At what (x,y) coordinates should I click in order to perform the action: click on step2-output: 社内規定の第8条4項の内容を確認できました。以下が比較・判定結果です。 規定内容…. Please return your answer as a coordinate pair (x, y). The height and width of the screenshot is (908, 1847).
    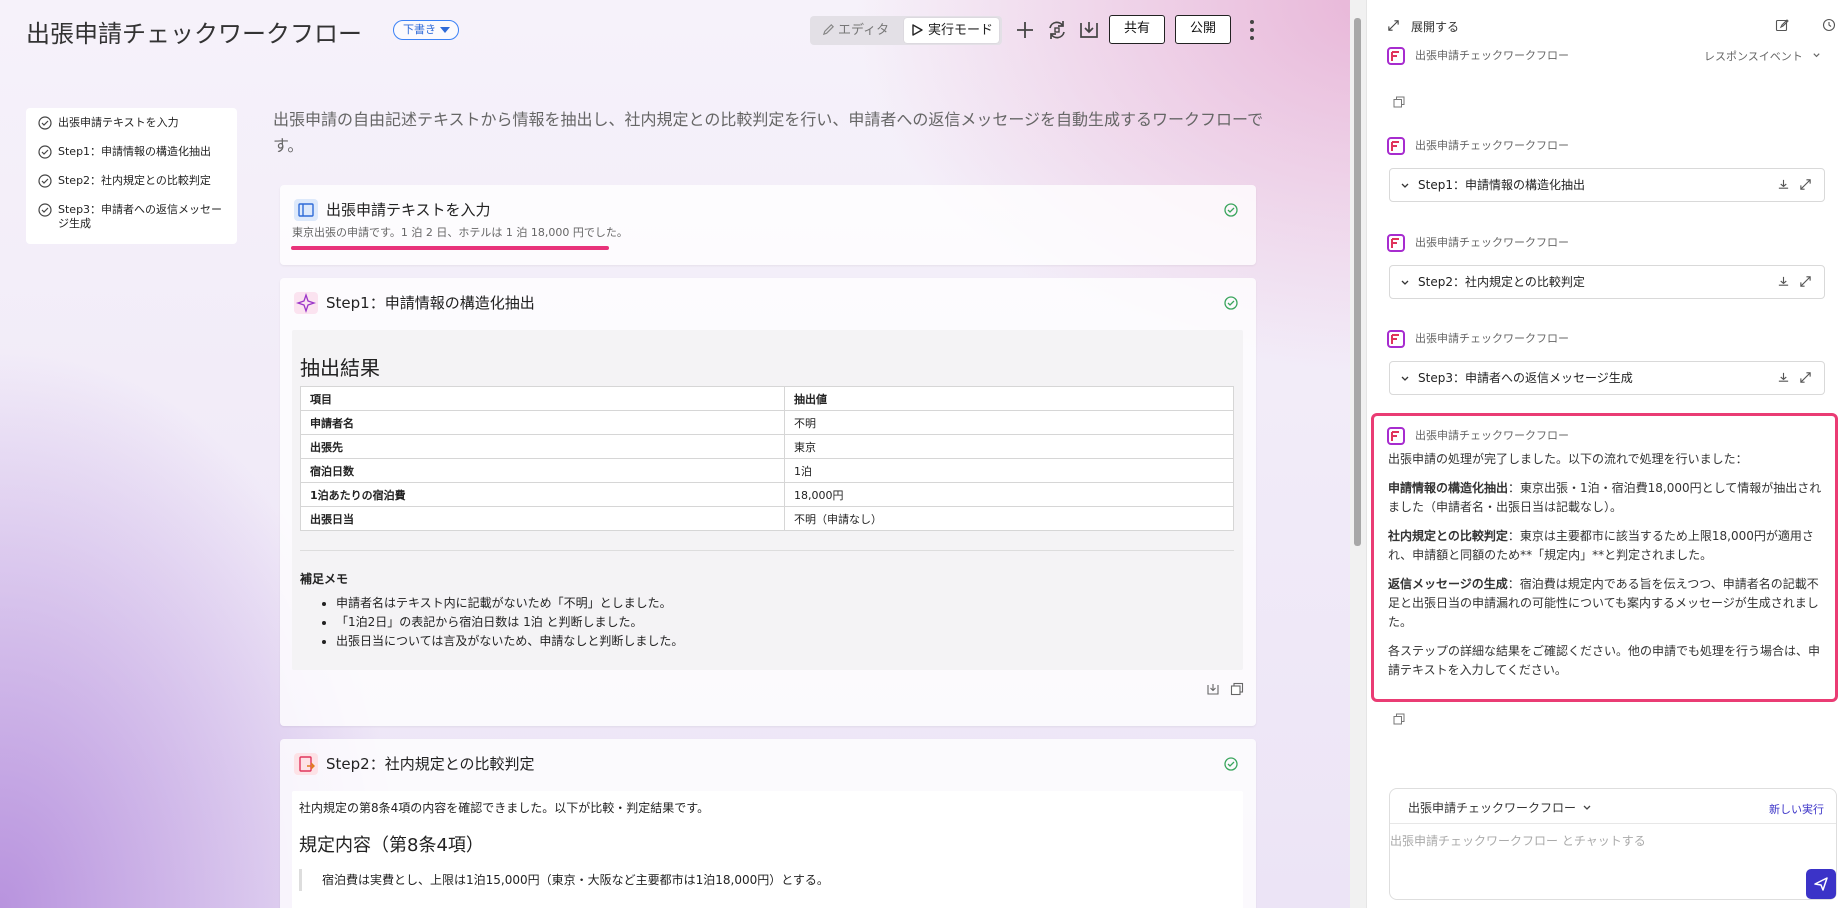
    Looking at the image, I should click on (767, 849).